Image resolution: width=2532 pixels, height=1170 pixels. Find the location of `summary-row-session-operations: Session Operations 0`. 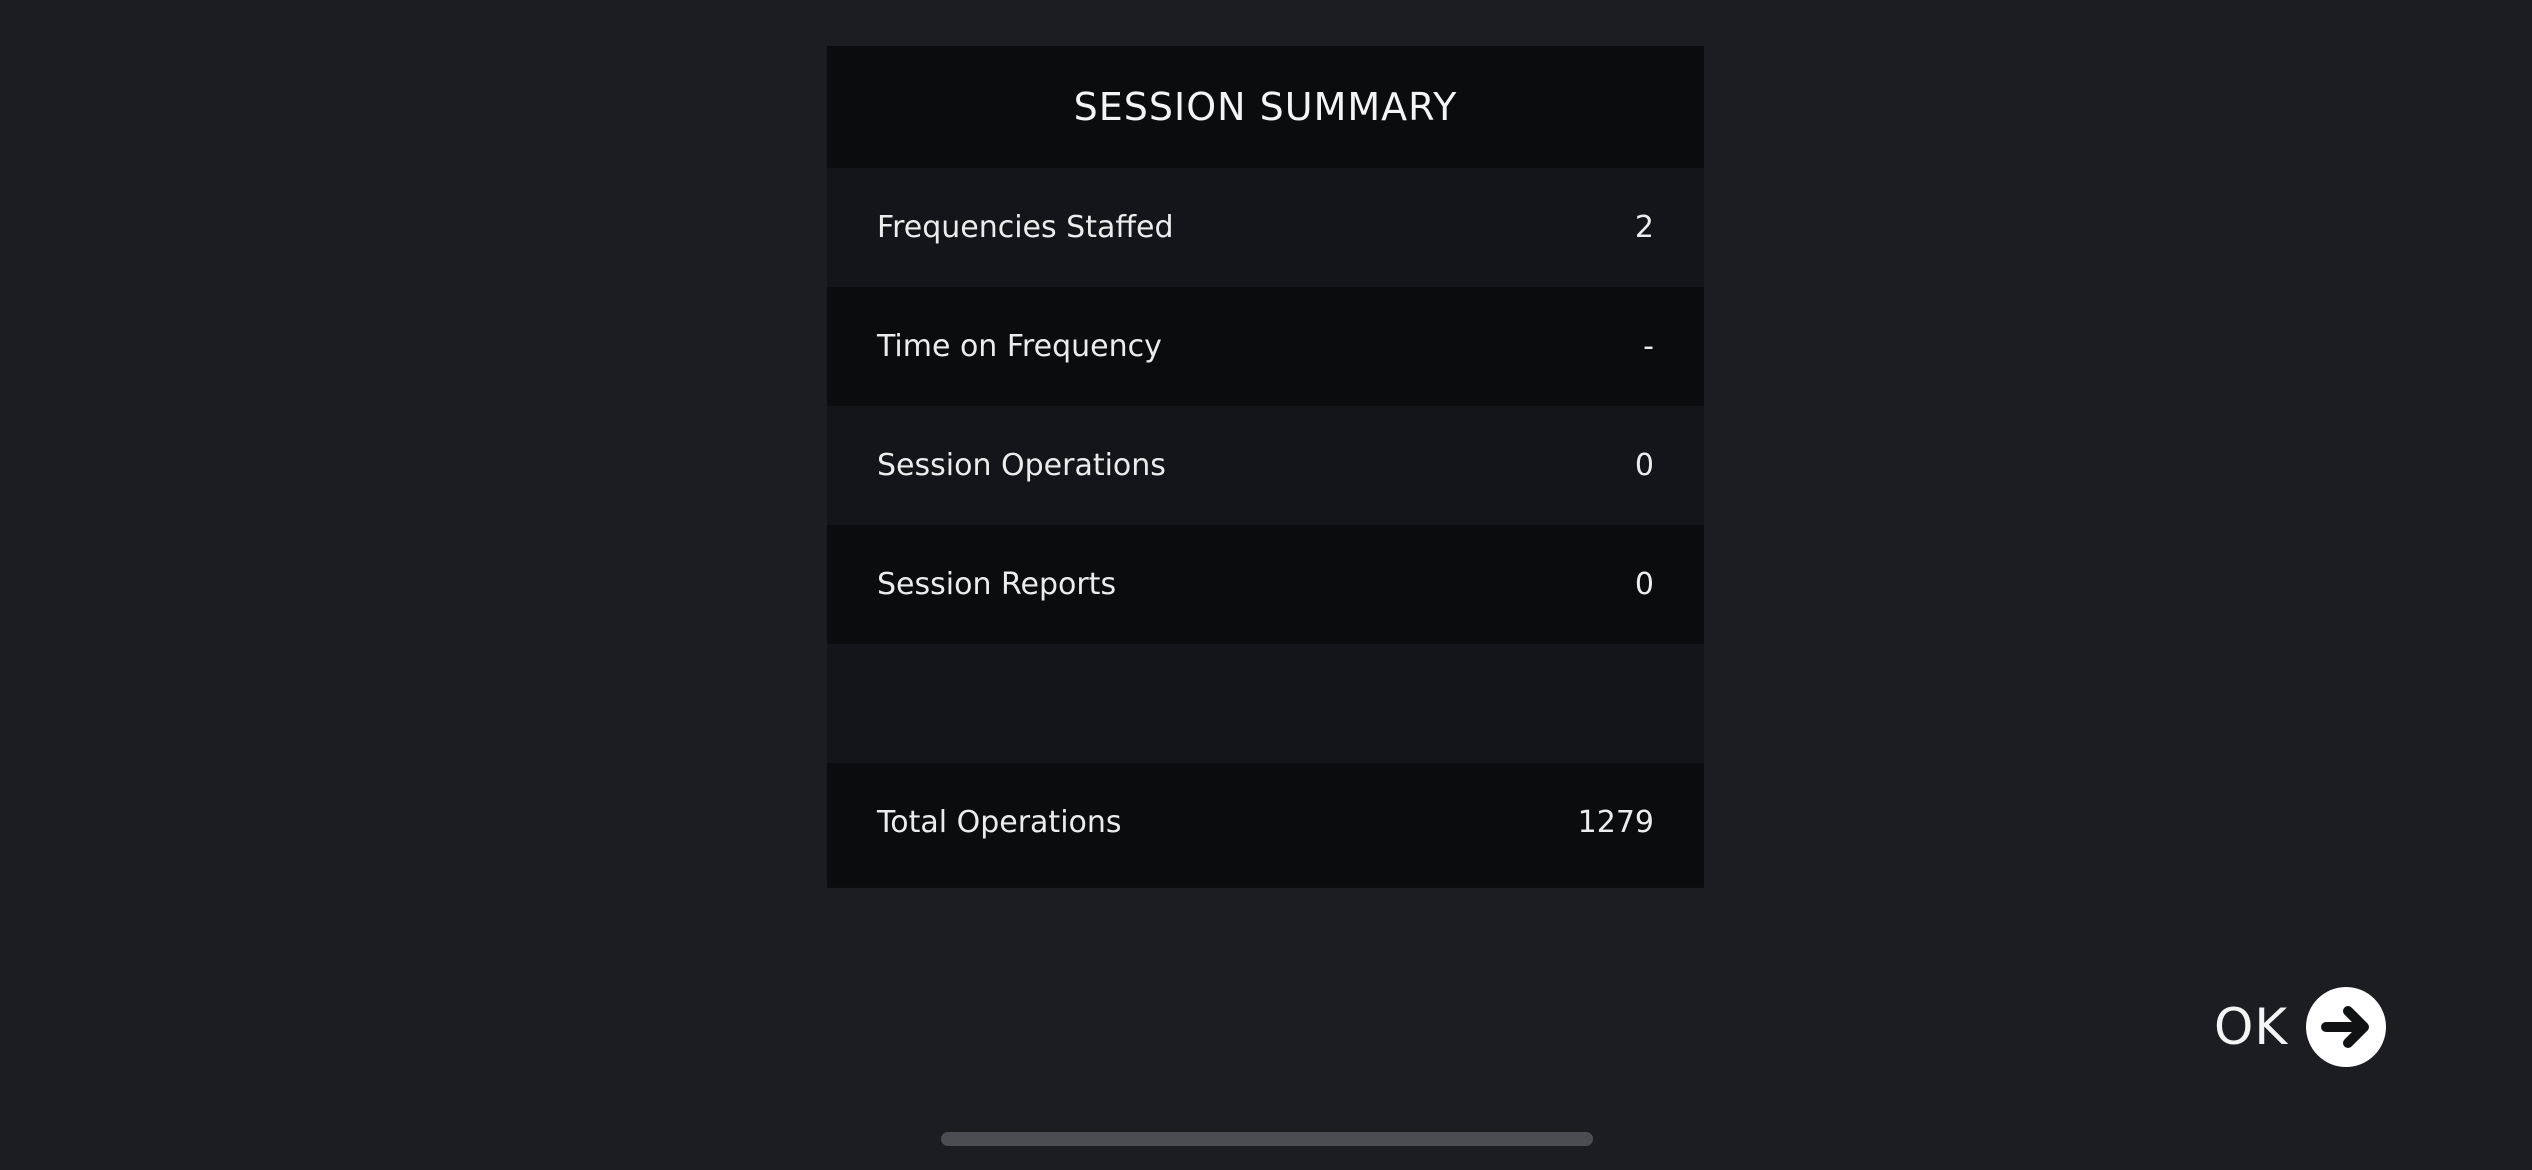

summary-row-session-operations: Session Operations 0 is located at coordinates (1265, 465).